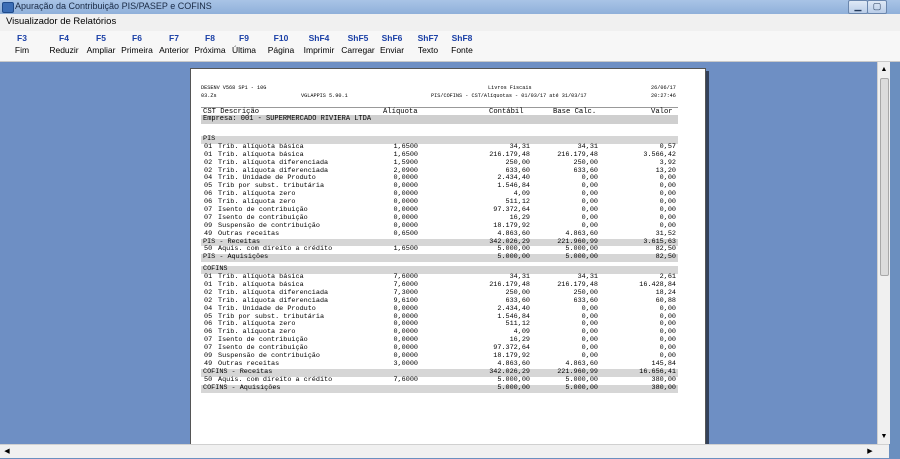  What do you see at coordinates (510, 88) in the screenshot?
I see `report-title: Livros Fiscais` at bounding box center [510, 88].